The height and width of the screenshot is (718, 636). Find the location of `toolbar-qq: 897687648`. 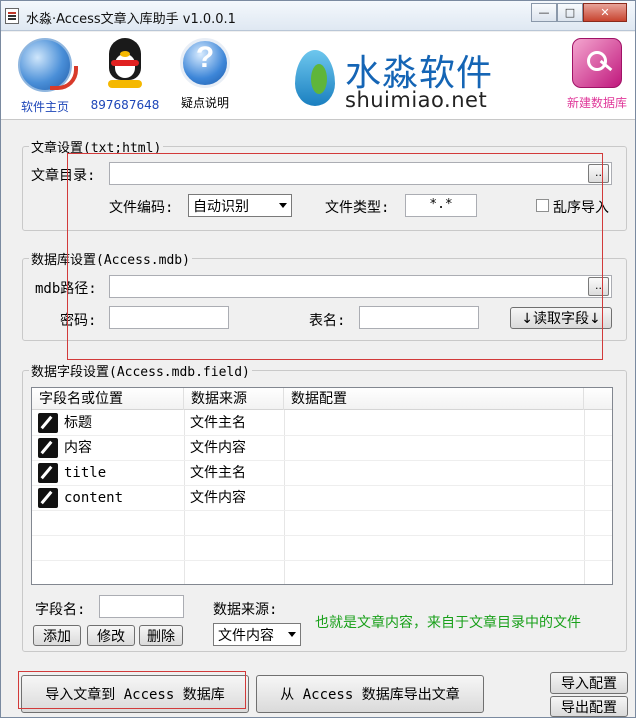

toolbar-qq: 897687648 is located at coordinates (125, 75).